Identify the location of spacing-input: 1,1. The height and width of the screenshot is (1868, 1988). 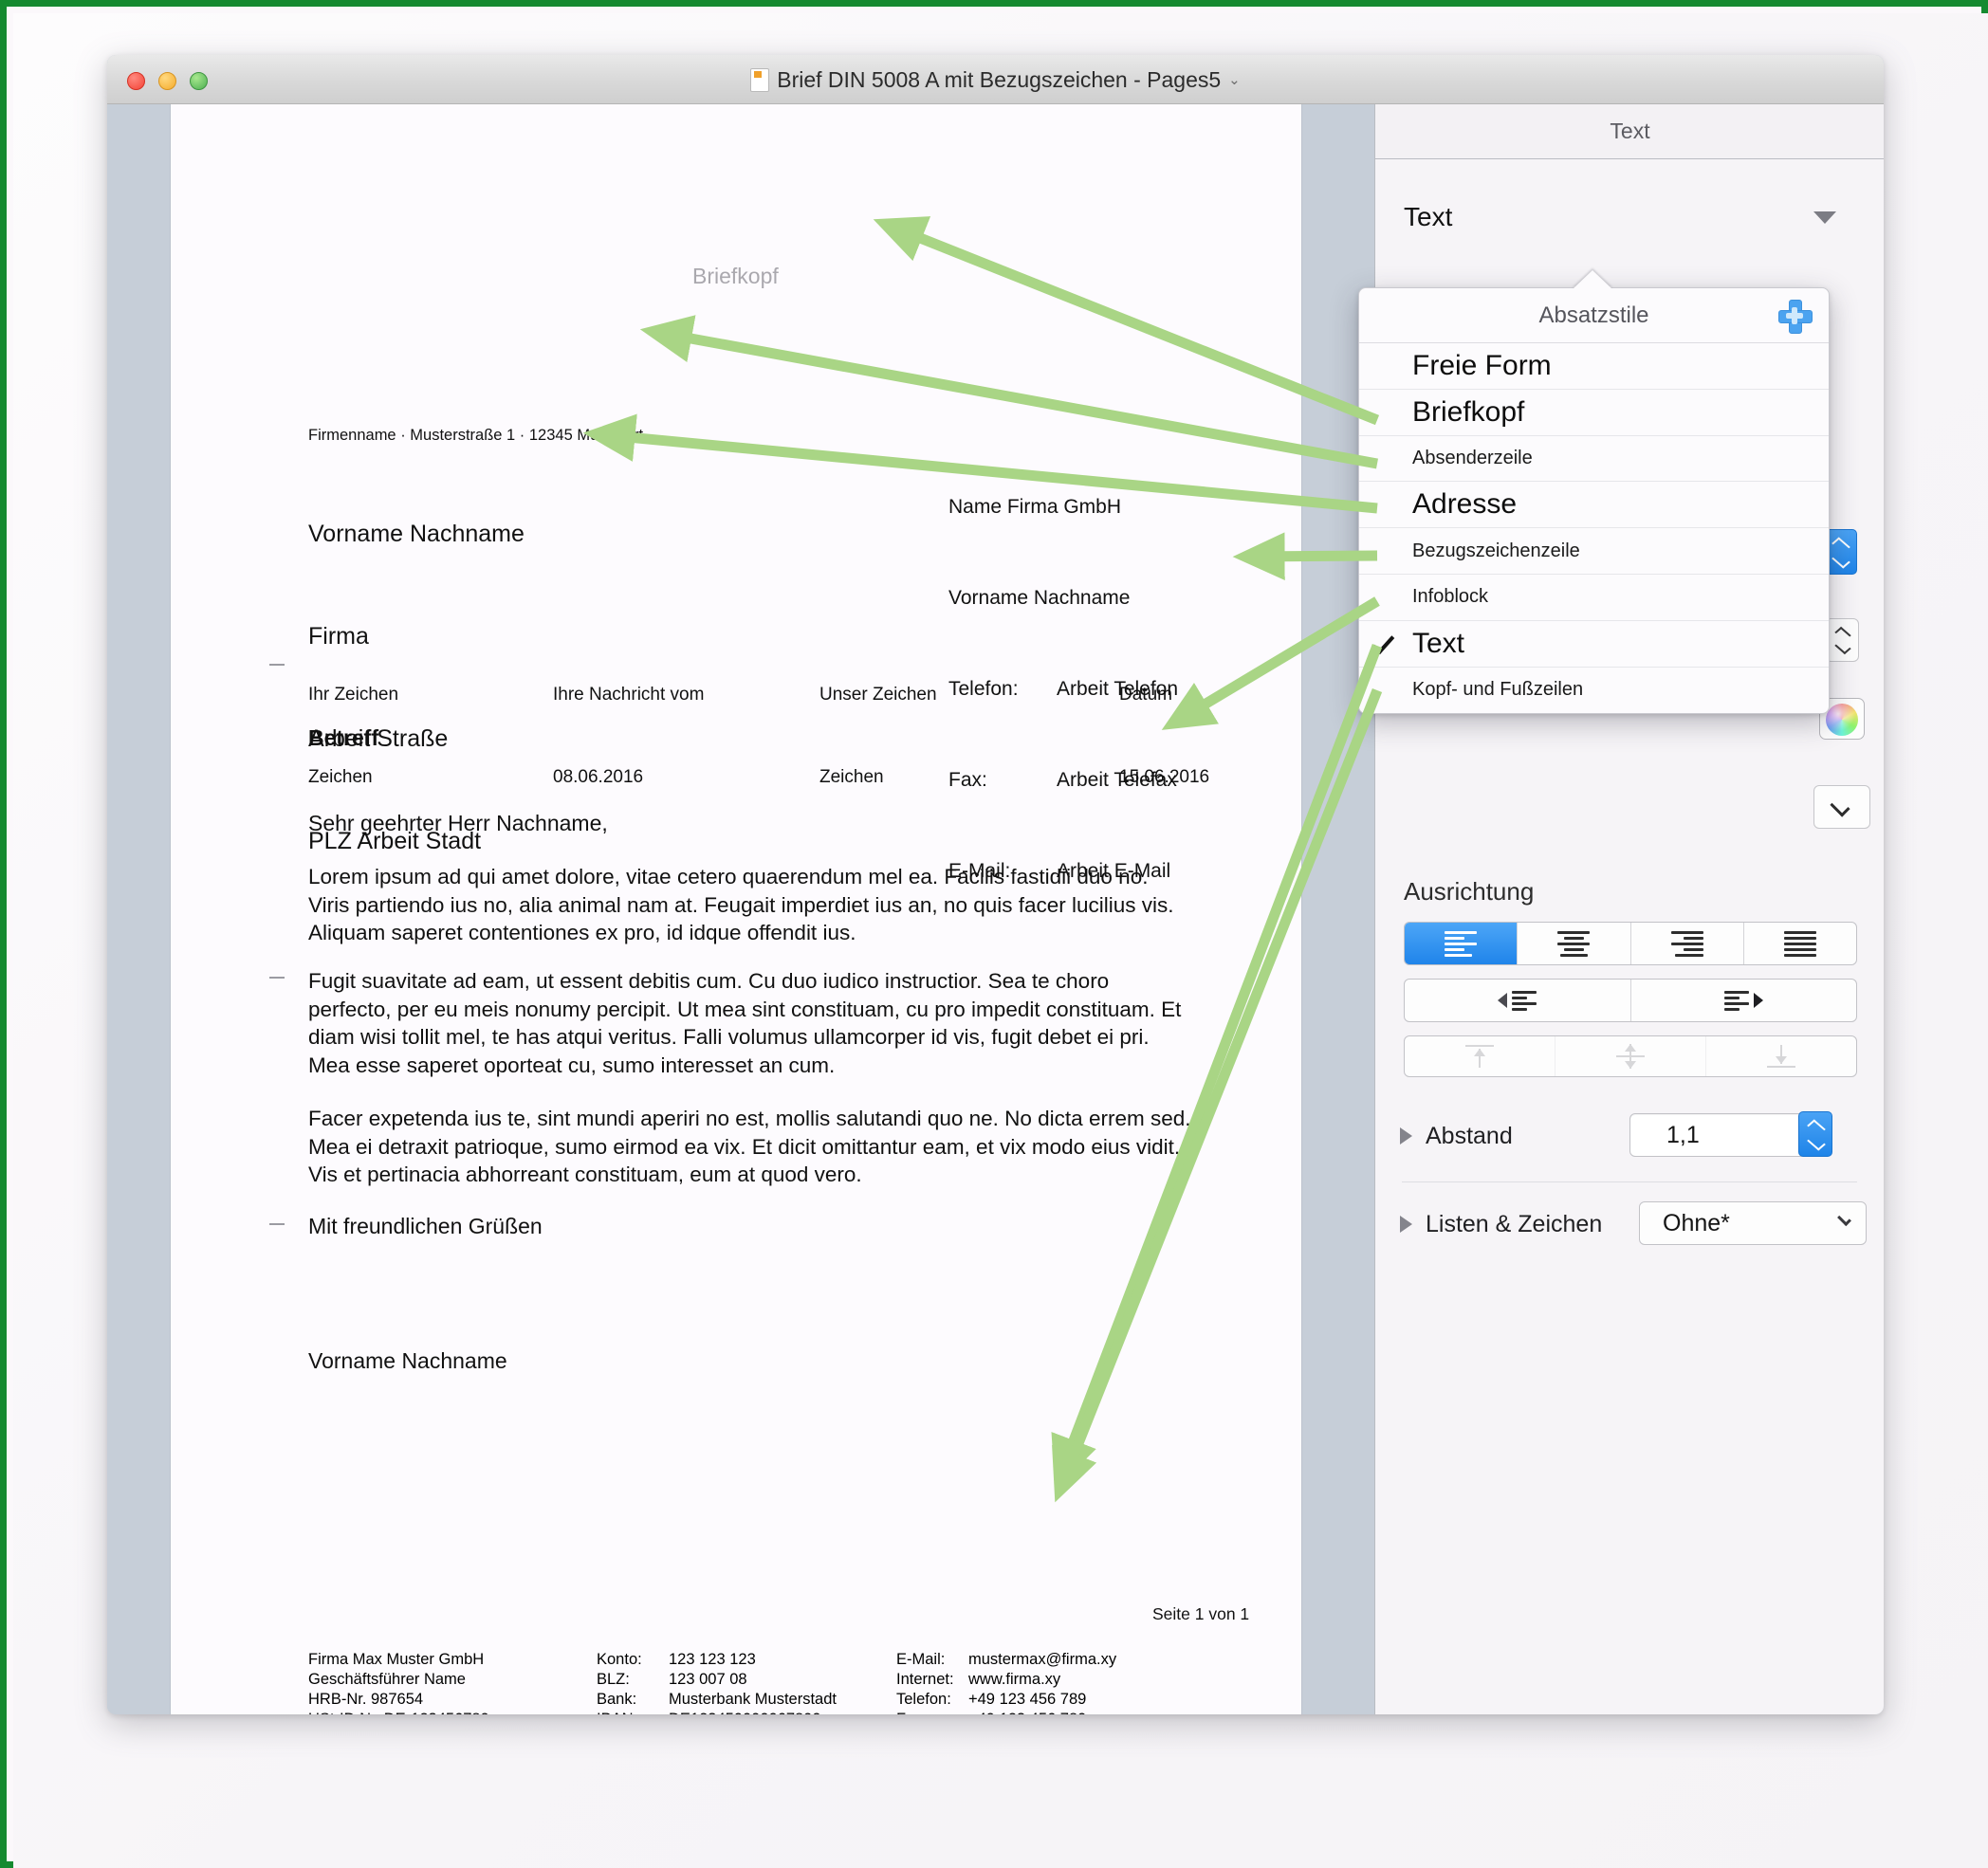
(1719, 1135).